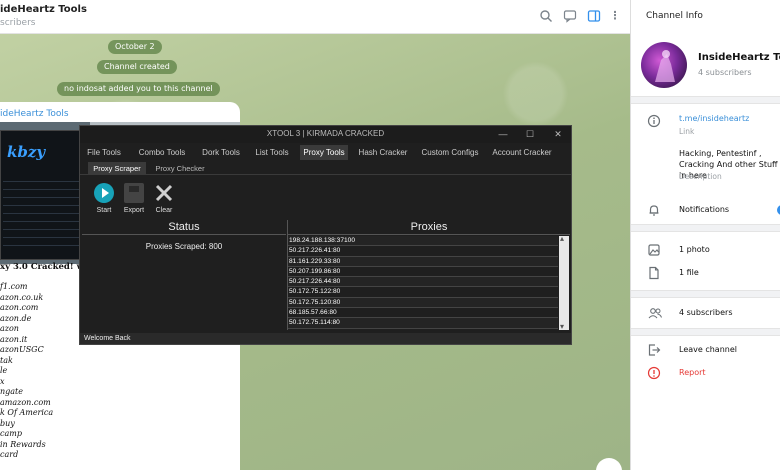  I want to click on message-line: azonUSGC, so click(22, 349).